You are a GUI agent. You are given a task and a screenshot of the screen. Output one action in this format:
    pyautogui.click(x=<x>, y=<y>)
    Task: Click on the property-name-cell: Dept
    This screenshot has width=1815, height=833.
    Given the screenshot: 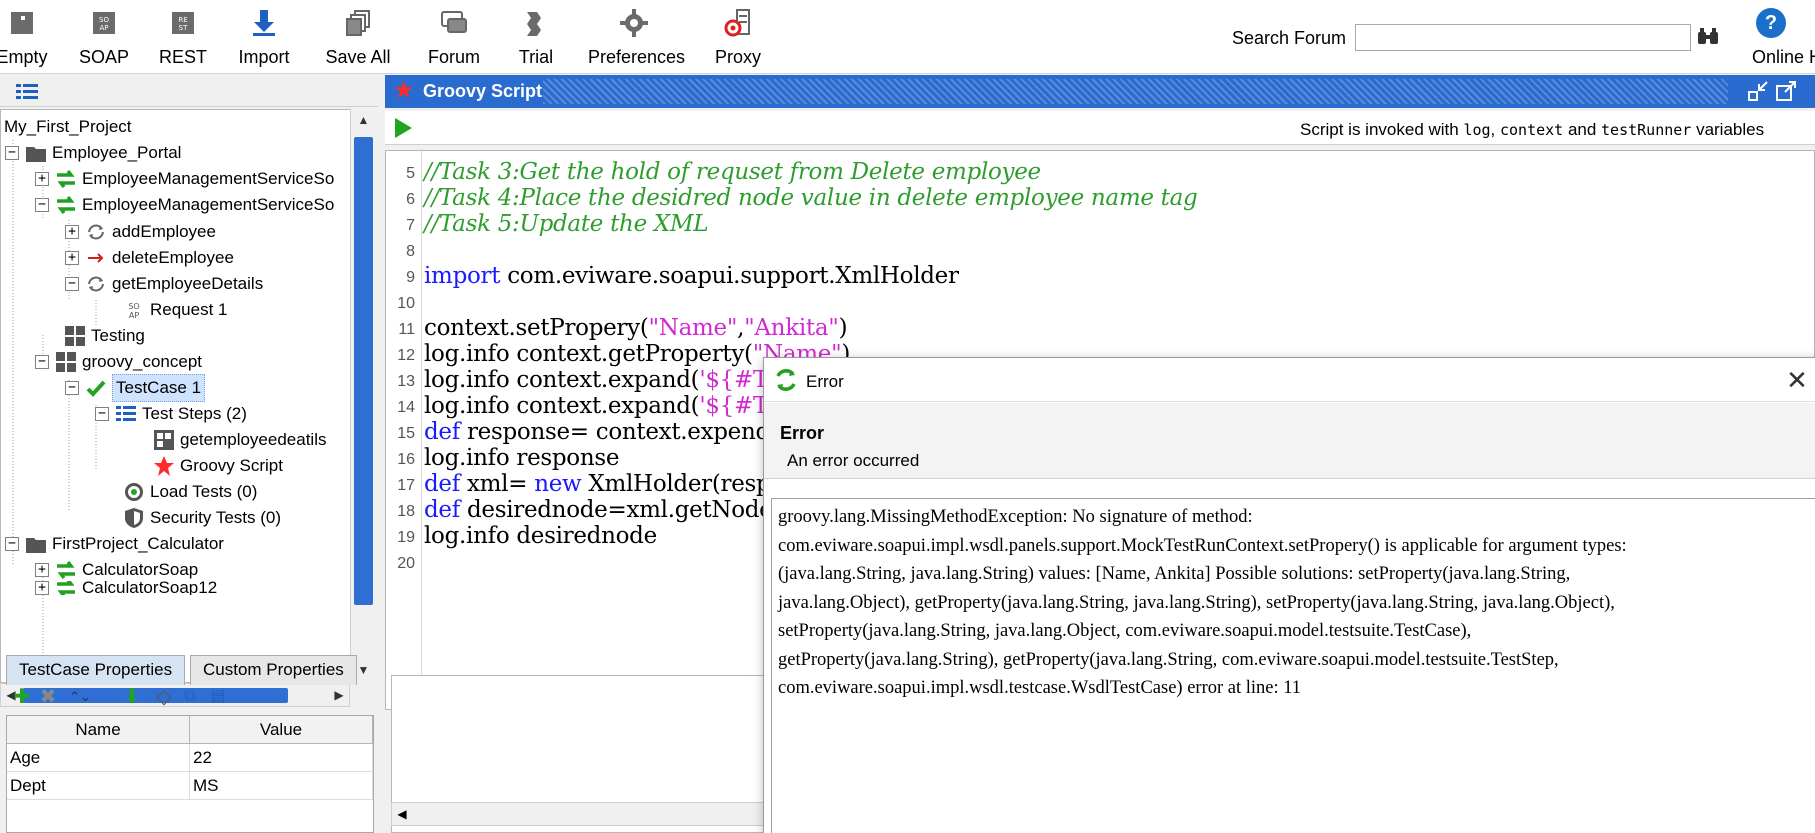 What is the action you would take?
    pyautogui.click(x=98, y=786)
    